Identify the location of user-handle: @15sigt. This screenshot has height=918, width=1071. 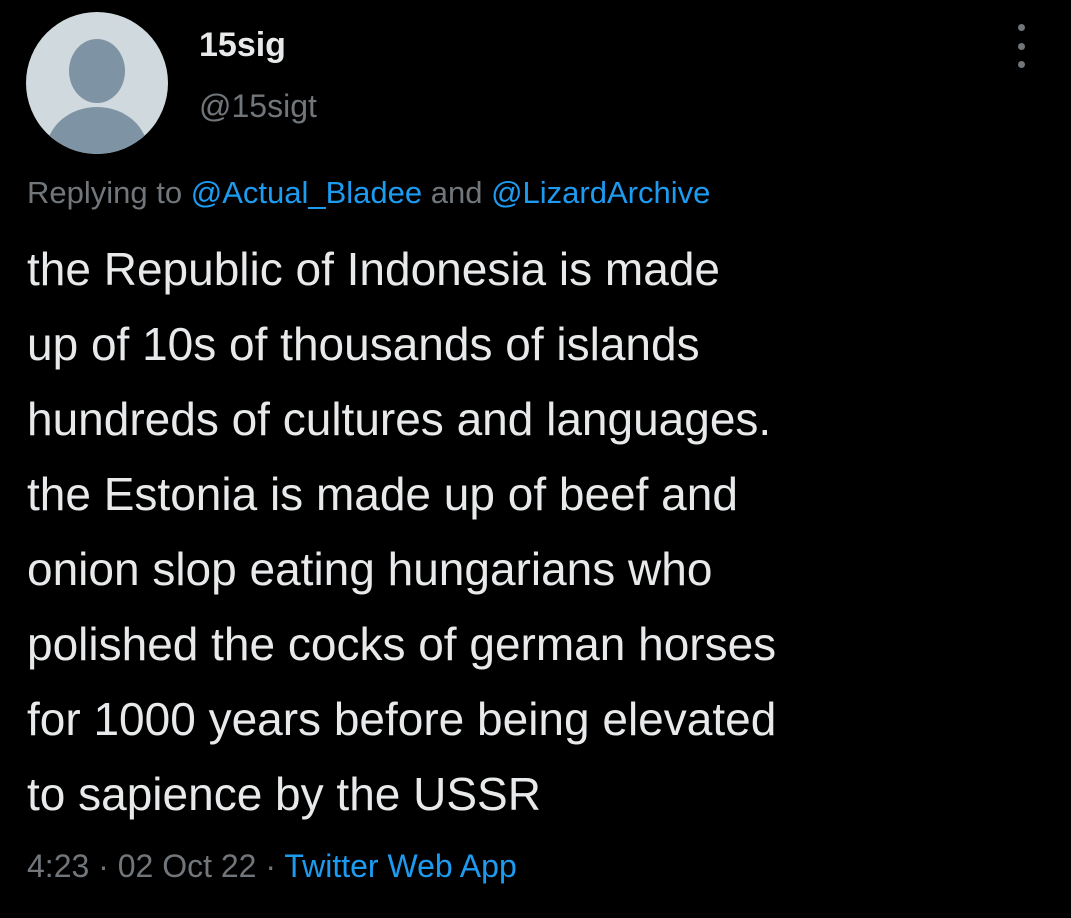
(258, 106).